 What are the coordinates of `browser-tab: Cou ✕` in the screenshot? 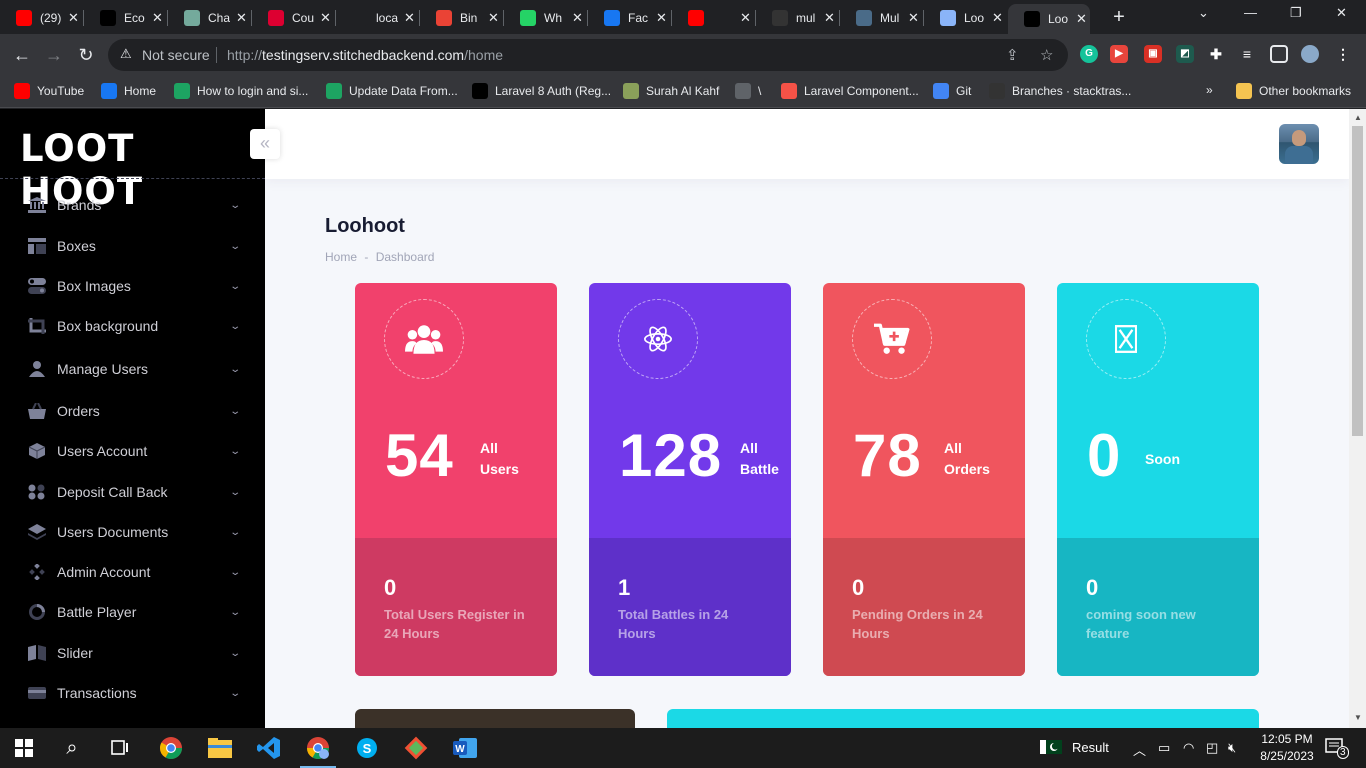 It's located at (293, 18).